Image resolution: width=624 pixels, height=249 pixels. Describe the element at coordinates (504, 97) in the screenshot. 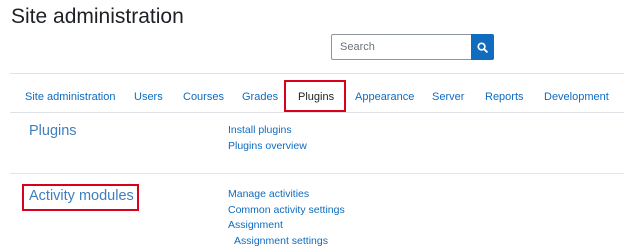

I see `tab-reports: Reports` at that location.